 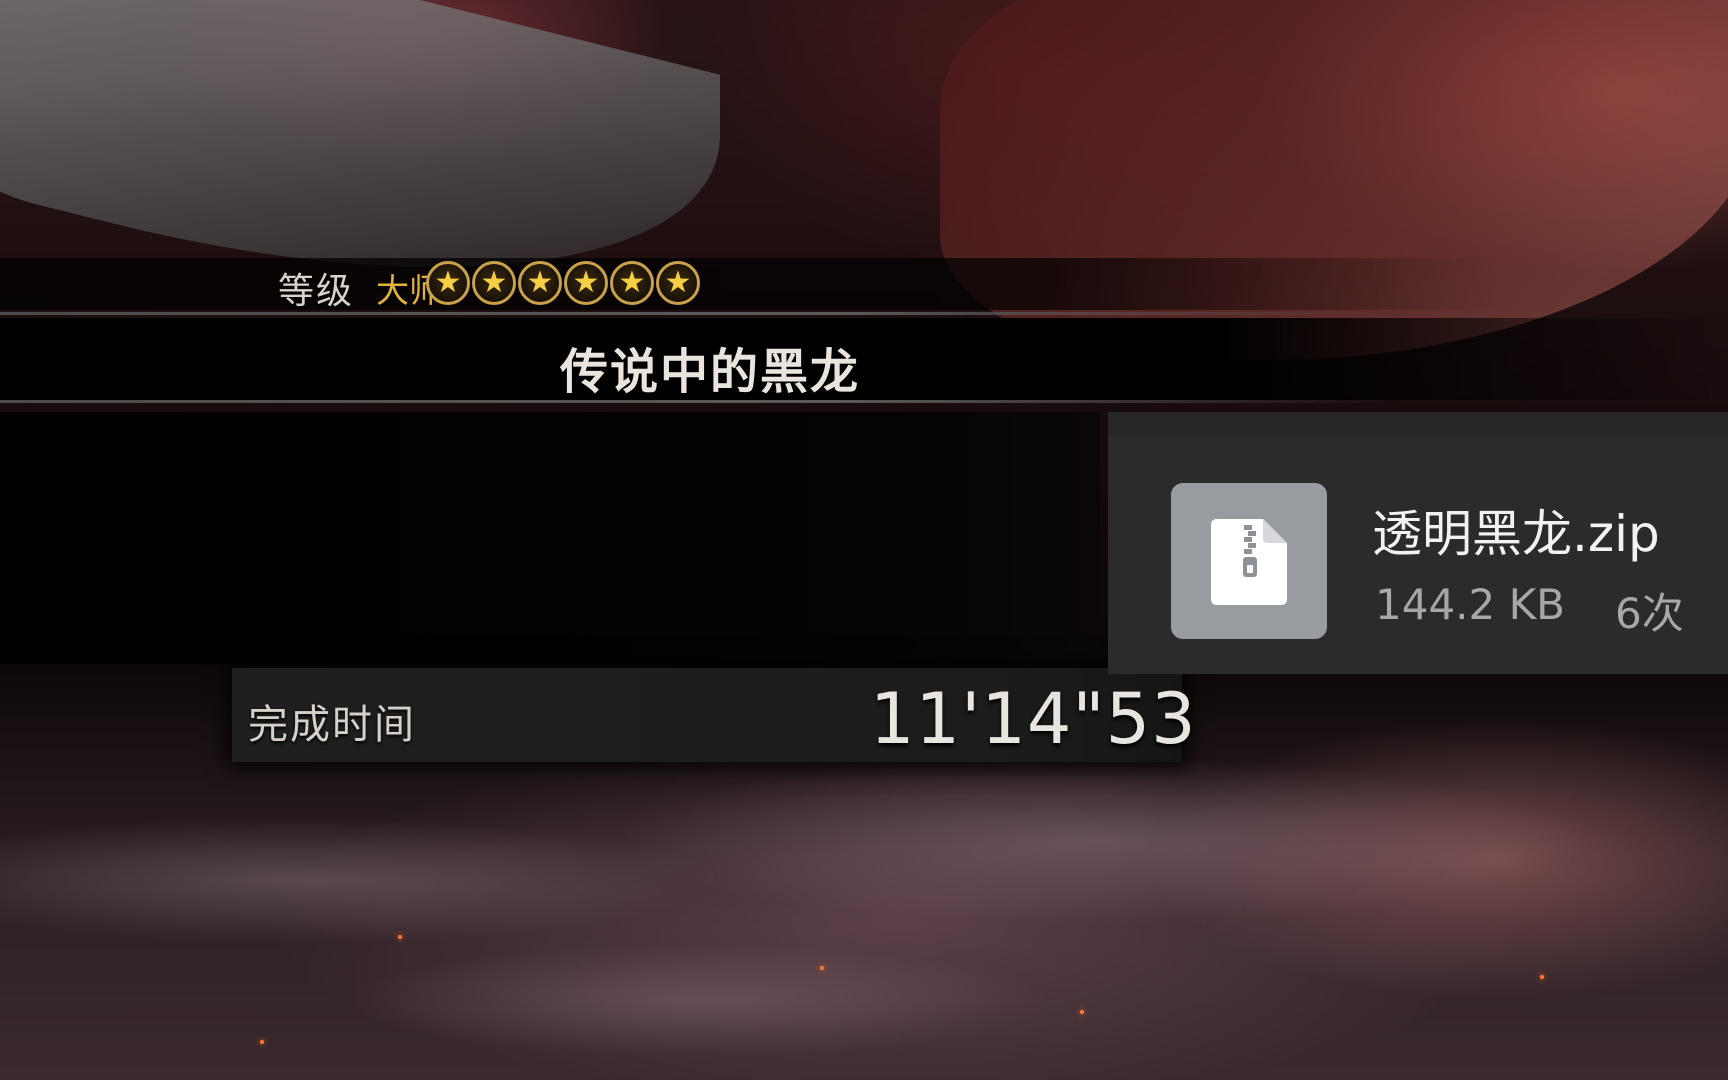 What do you see at coordinates (700, 313) in the screenshot?
I see `divider-top` at bounding box center [700, 313].